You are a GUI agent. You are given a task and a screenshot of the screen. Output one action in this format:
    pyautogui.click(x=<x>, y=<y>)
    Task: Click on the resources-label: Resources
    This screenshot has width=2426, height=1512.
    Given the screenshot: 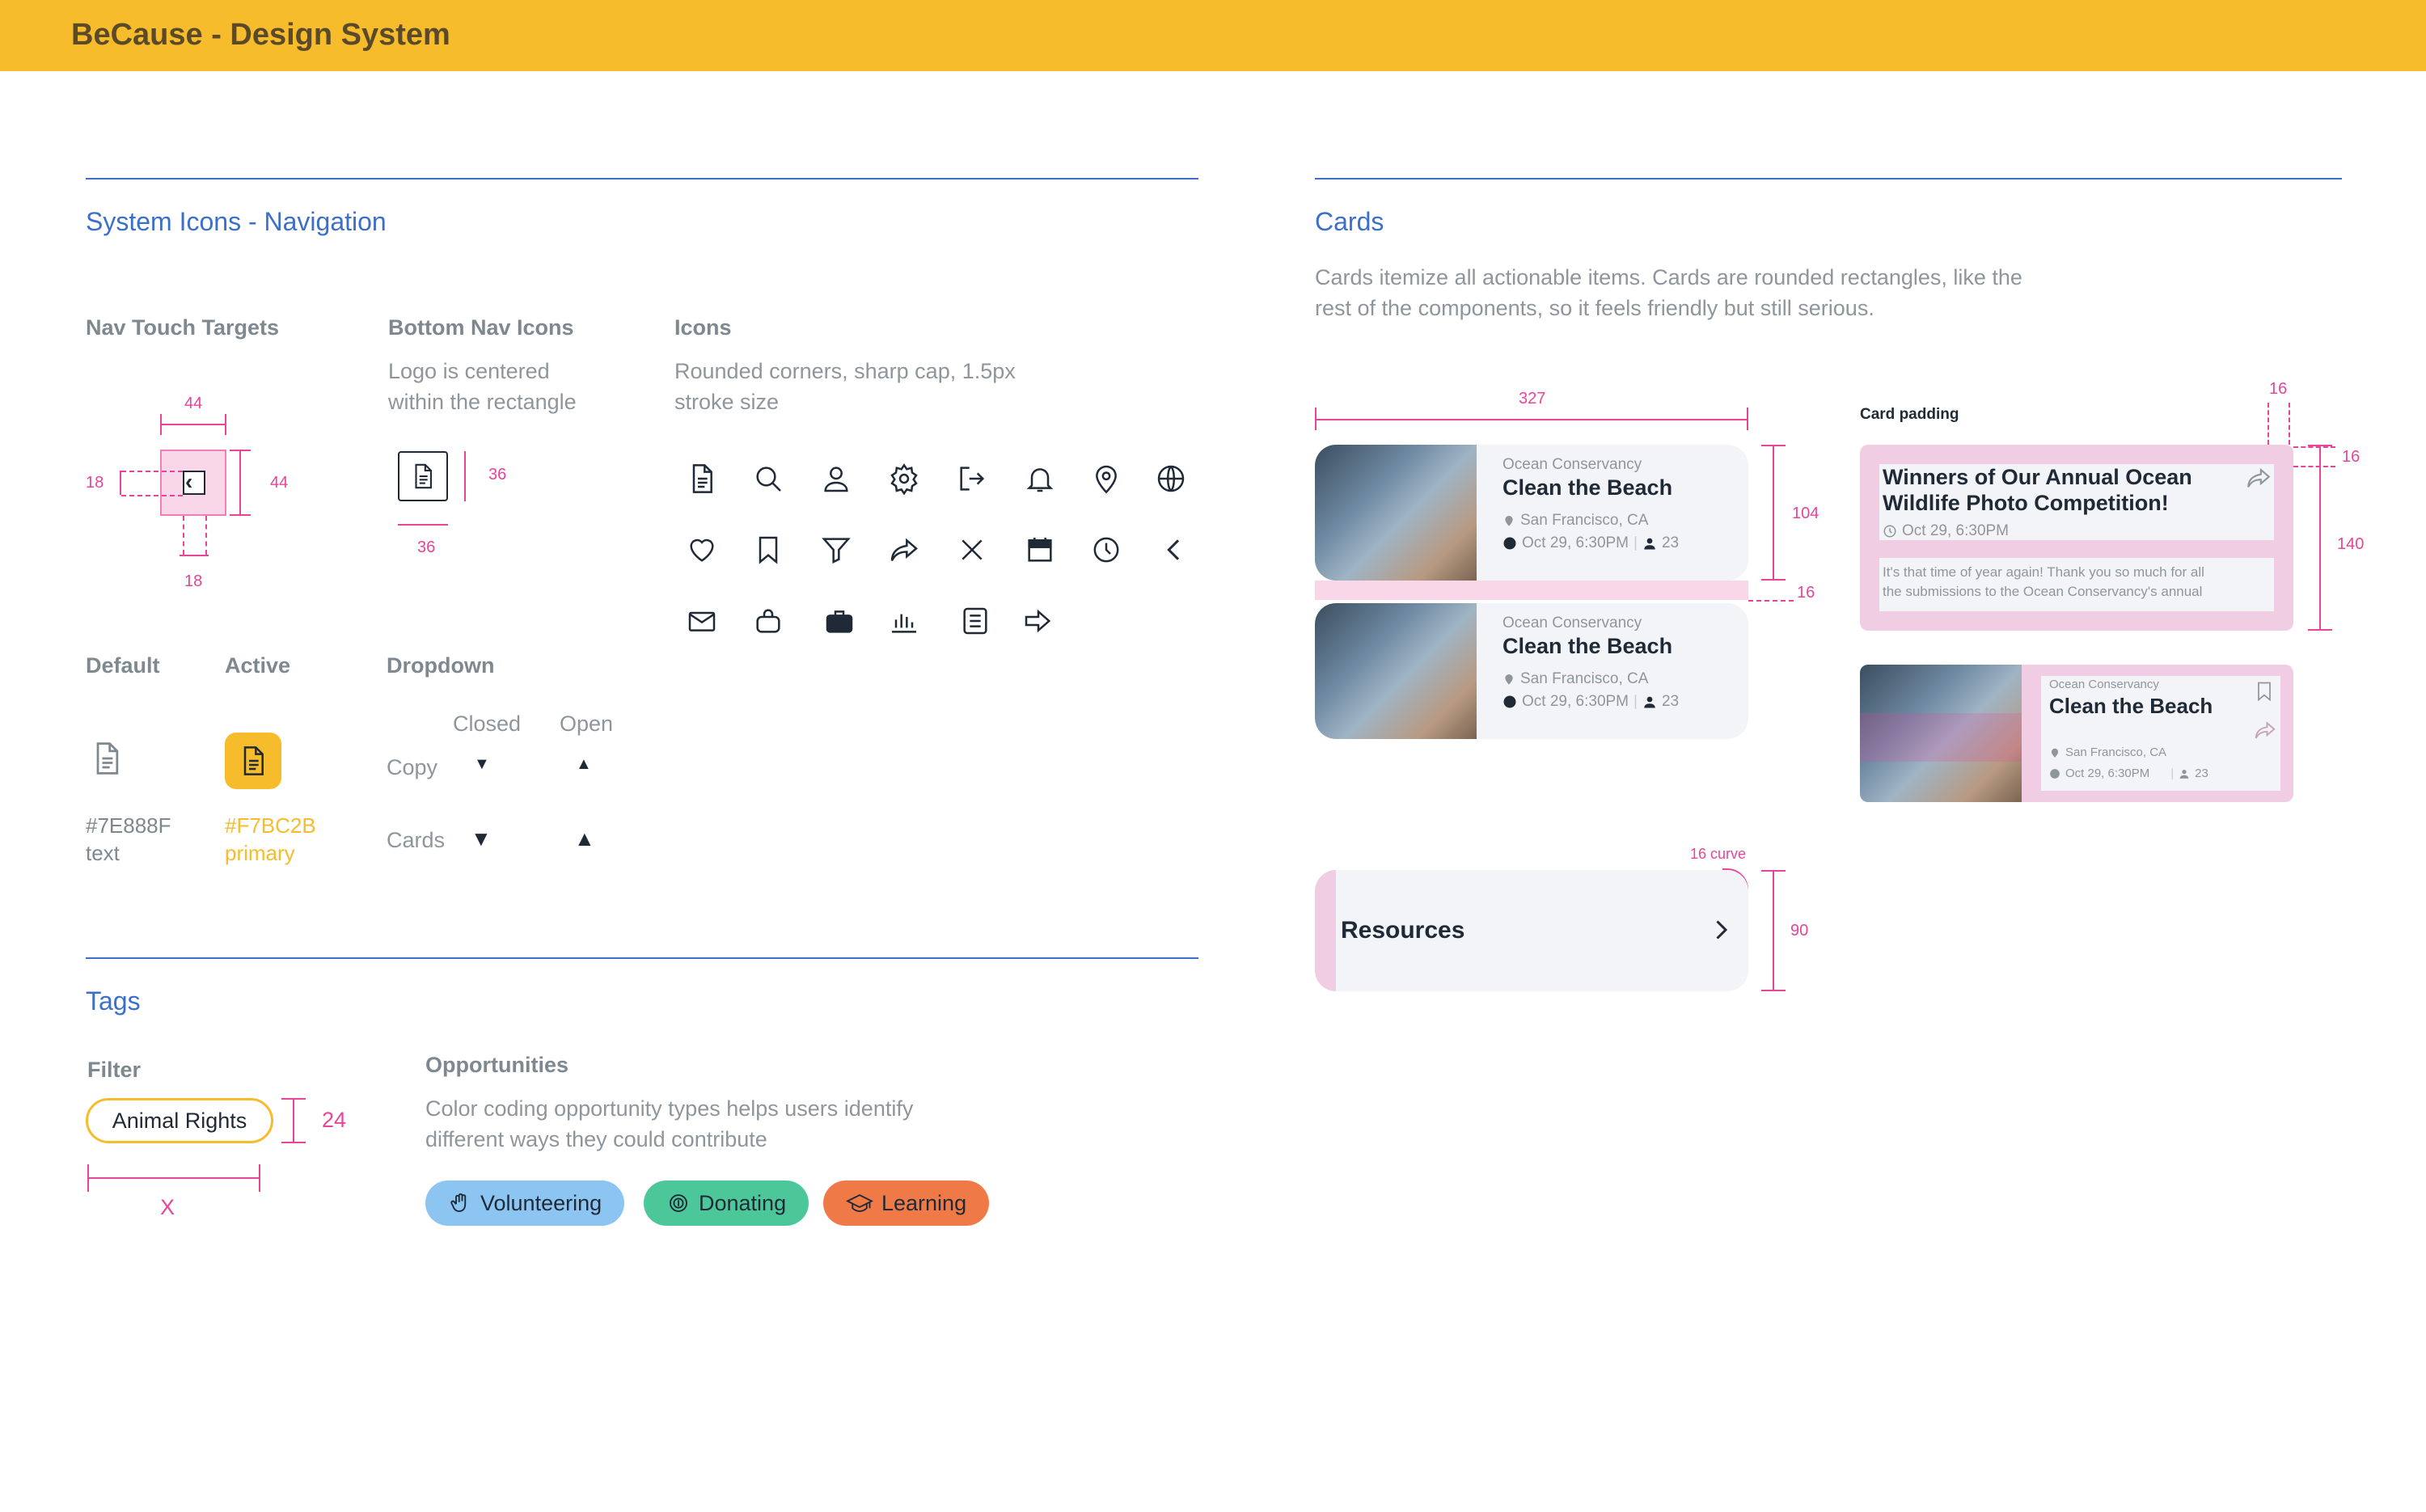 What is the action you would take?
    pyautogui.click(x=1403, y=930)
    